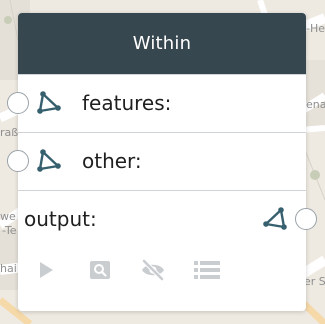  What do you see at coordinates (112, 161) in the screenshot?
I see `input-label: other:` at bounding box center [112, 161].